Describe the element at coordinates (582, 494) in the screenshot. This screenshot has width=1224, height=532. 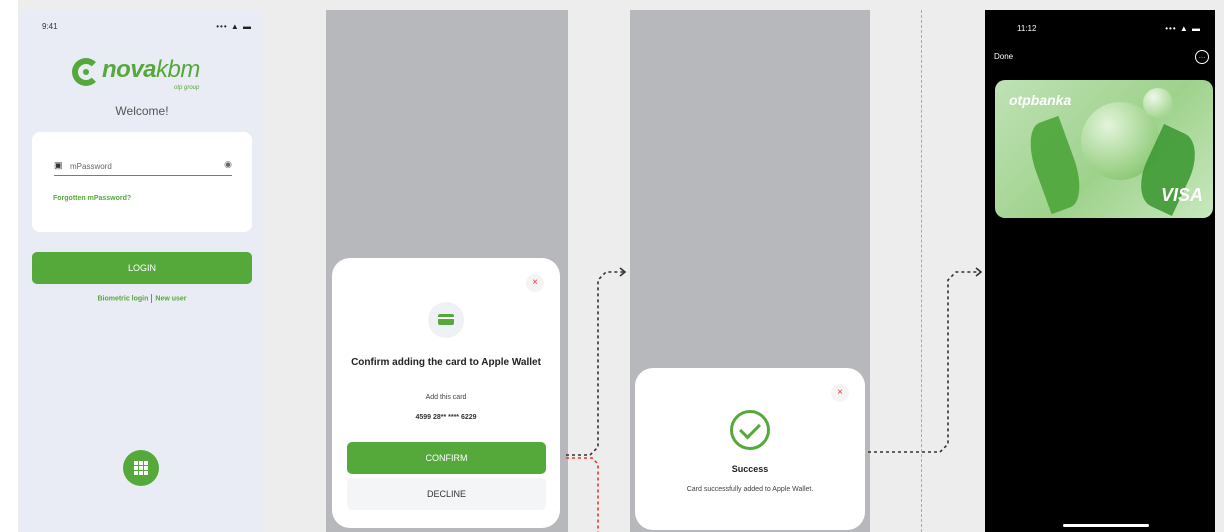
I see `flow-reject-branch` at that location.